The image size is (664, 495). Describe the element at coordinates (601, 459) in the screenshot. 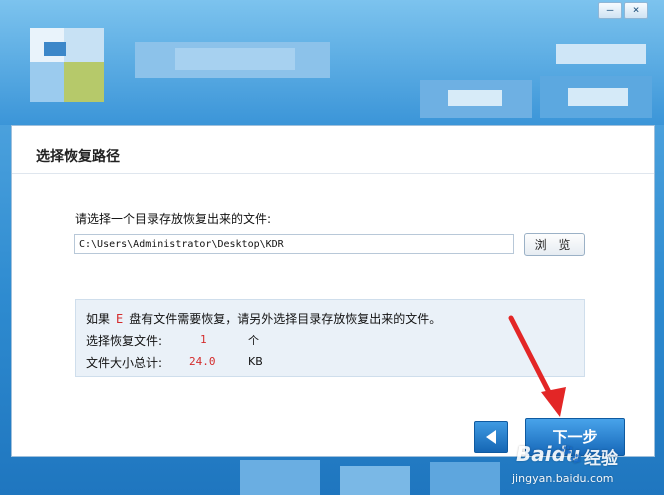

I see `watermark-title: 经验` at that location.